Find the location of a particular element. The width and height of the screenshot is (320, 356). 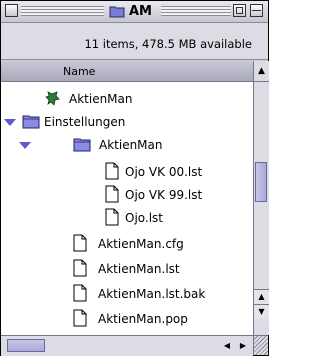

list-item: AktienMan.lst.bak is located at coordinates (127, 293).